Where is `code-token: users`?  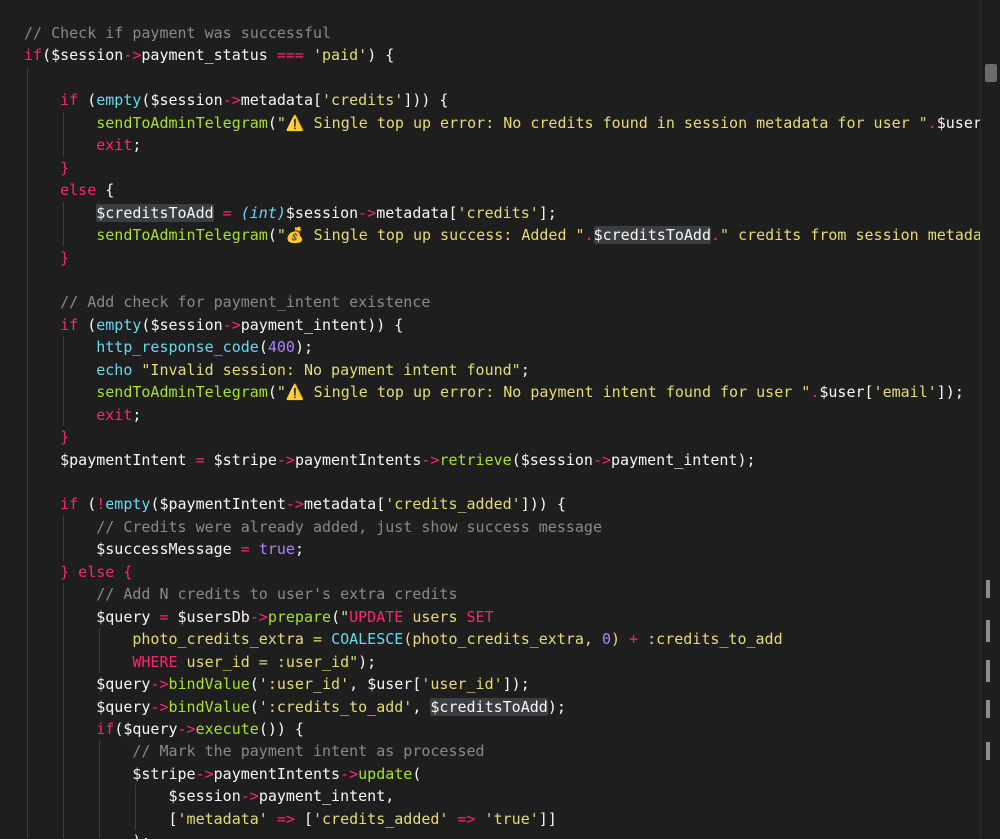
code-token: users is located at coordinates (435, 616).